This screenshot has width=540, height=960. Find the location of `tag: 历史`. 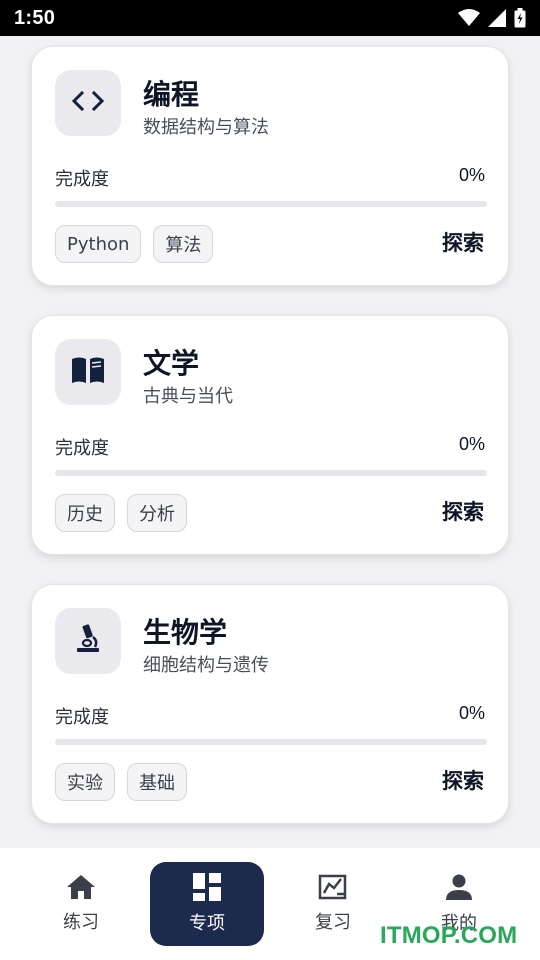

tag: 历史 is located at coordinates (85, 513).